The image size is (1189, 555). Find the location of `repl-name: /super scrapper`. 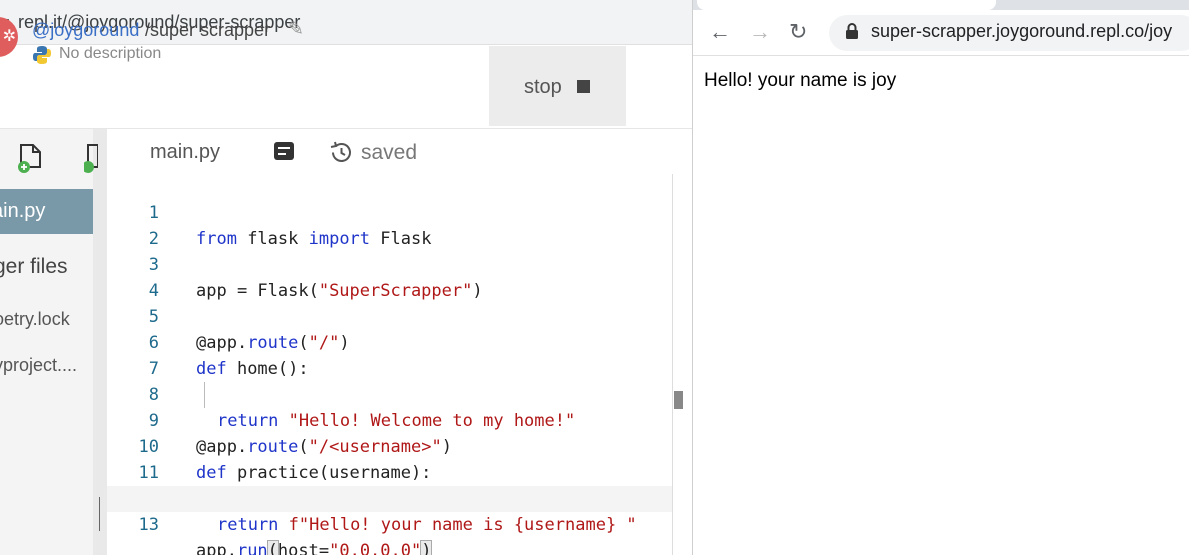

repl-name: /super scrapper is located at coordinates (208, 30).